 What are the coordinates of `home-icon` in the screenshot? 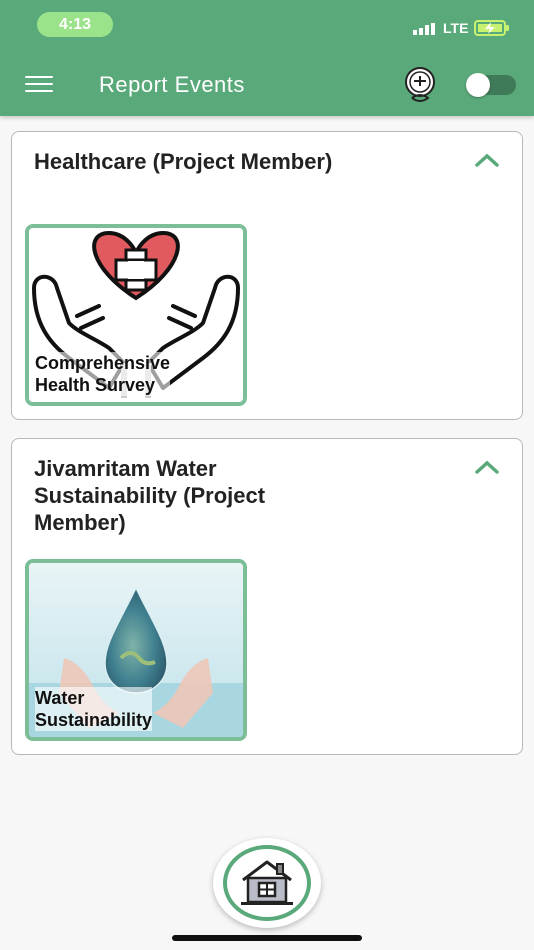 It's located at (267, 882).